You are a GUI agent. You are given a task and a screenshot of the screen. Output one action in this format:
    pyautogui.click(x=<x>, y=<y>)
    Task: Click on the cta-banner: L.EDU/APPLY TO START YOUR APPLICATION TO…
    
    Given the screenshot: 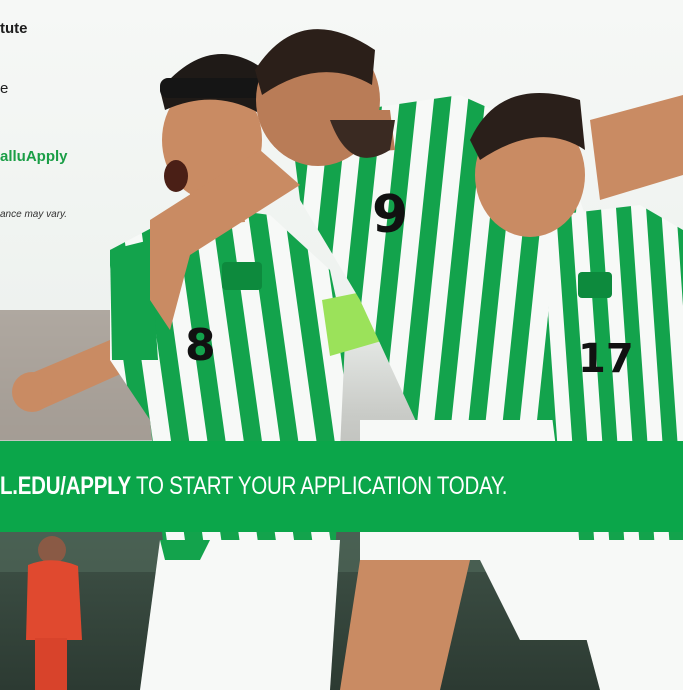 What is the action you would take?
    pyautogui.click(x=341, y=486)
    